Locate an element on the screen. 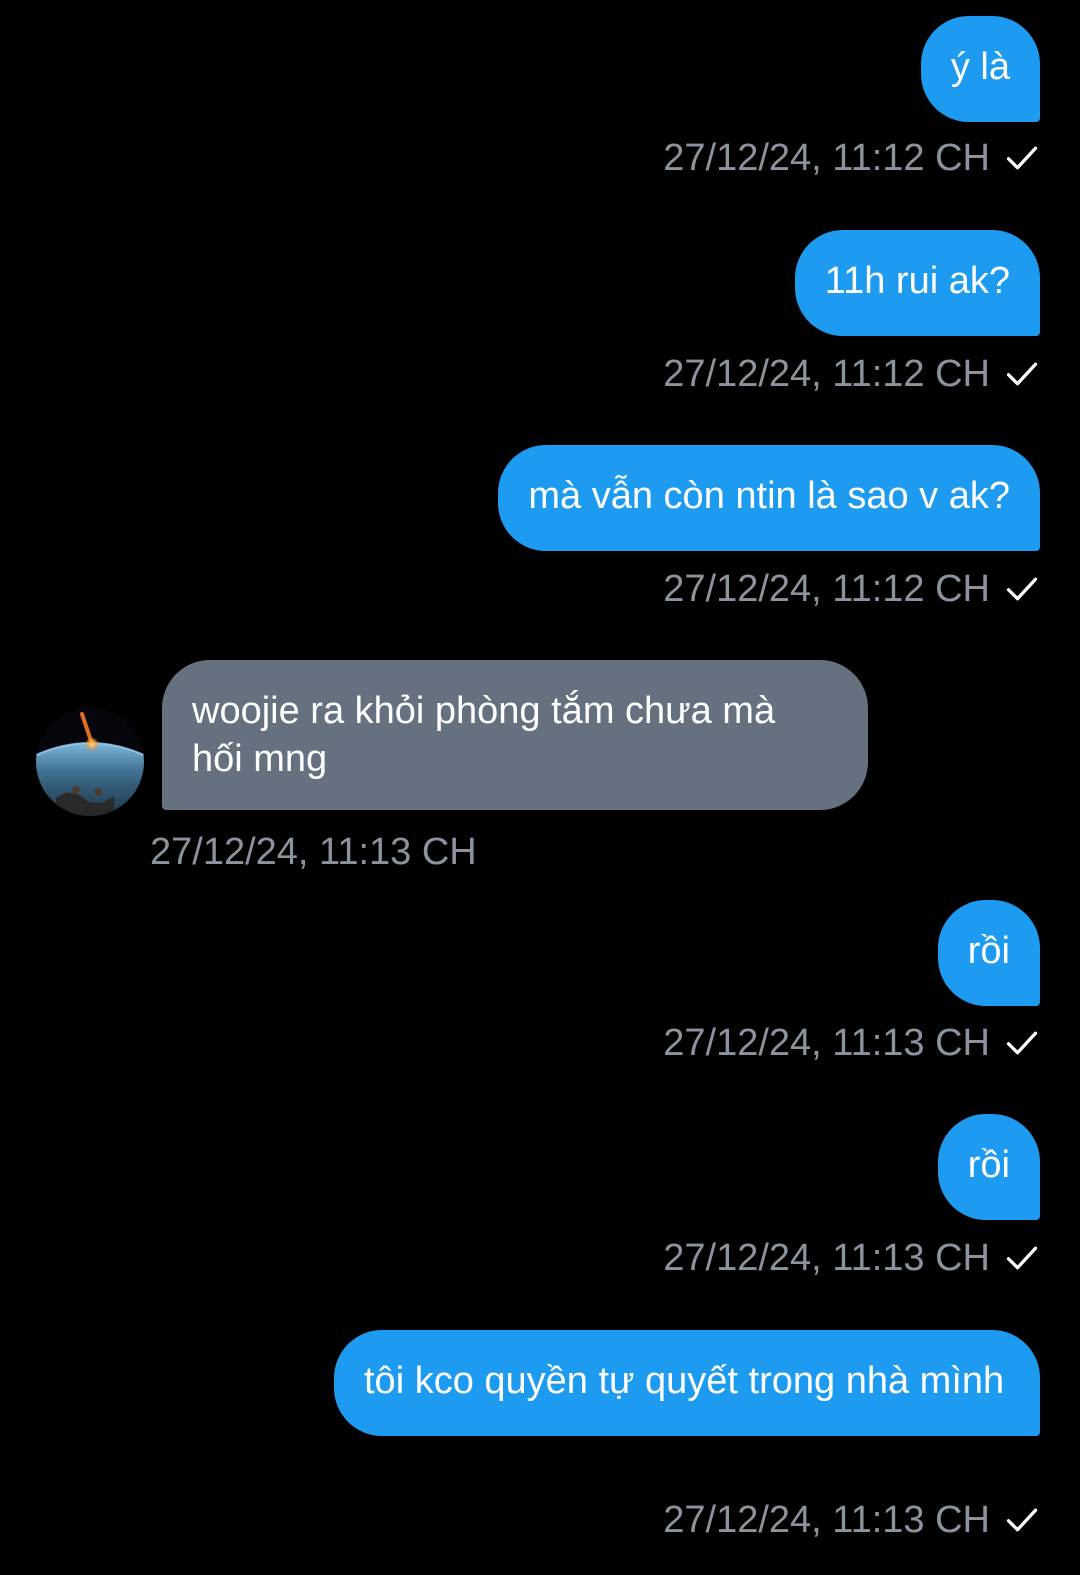 The height and width of the screenshot is (1575, 1080). message-text: tôi kco quyền tự quyết trong nhà mình is located at coordinates (684, 1381).